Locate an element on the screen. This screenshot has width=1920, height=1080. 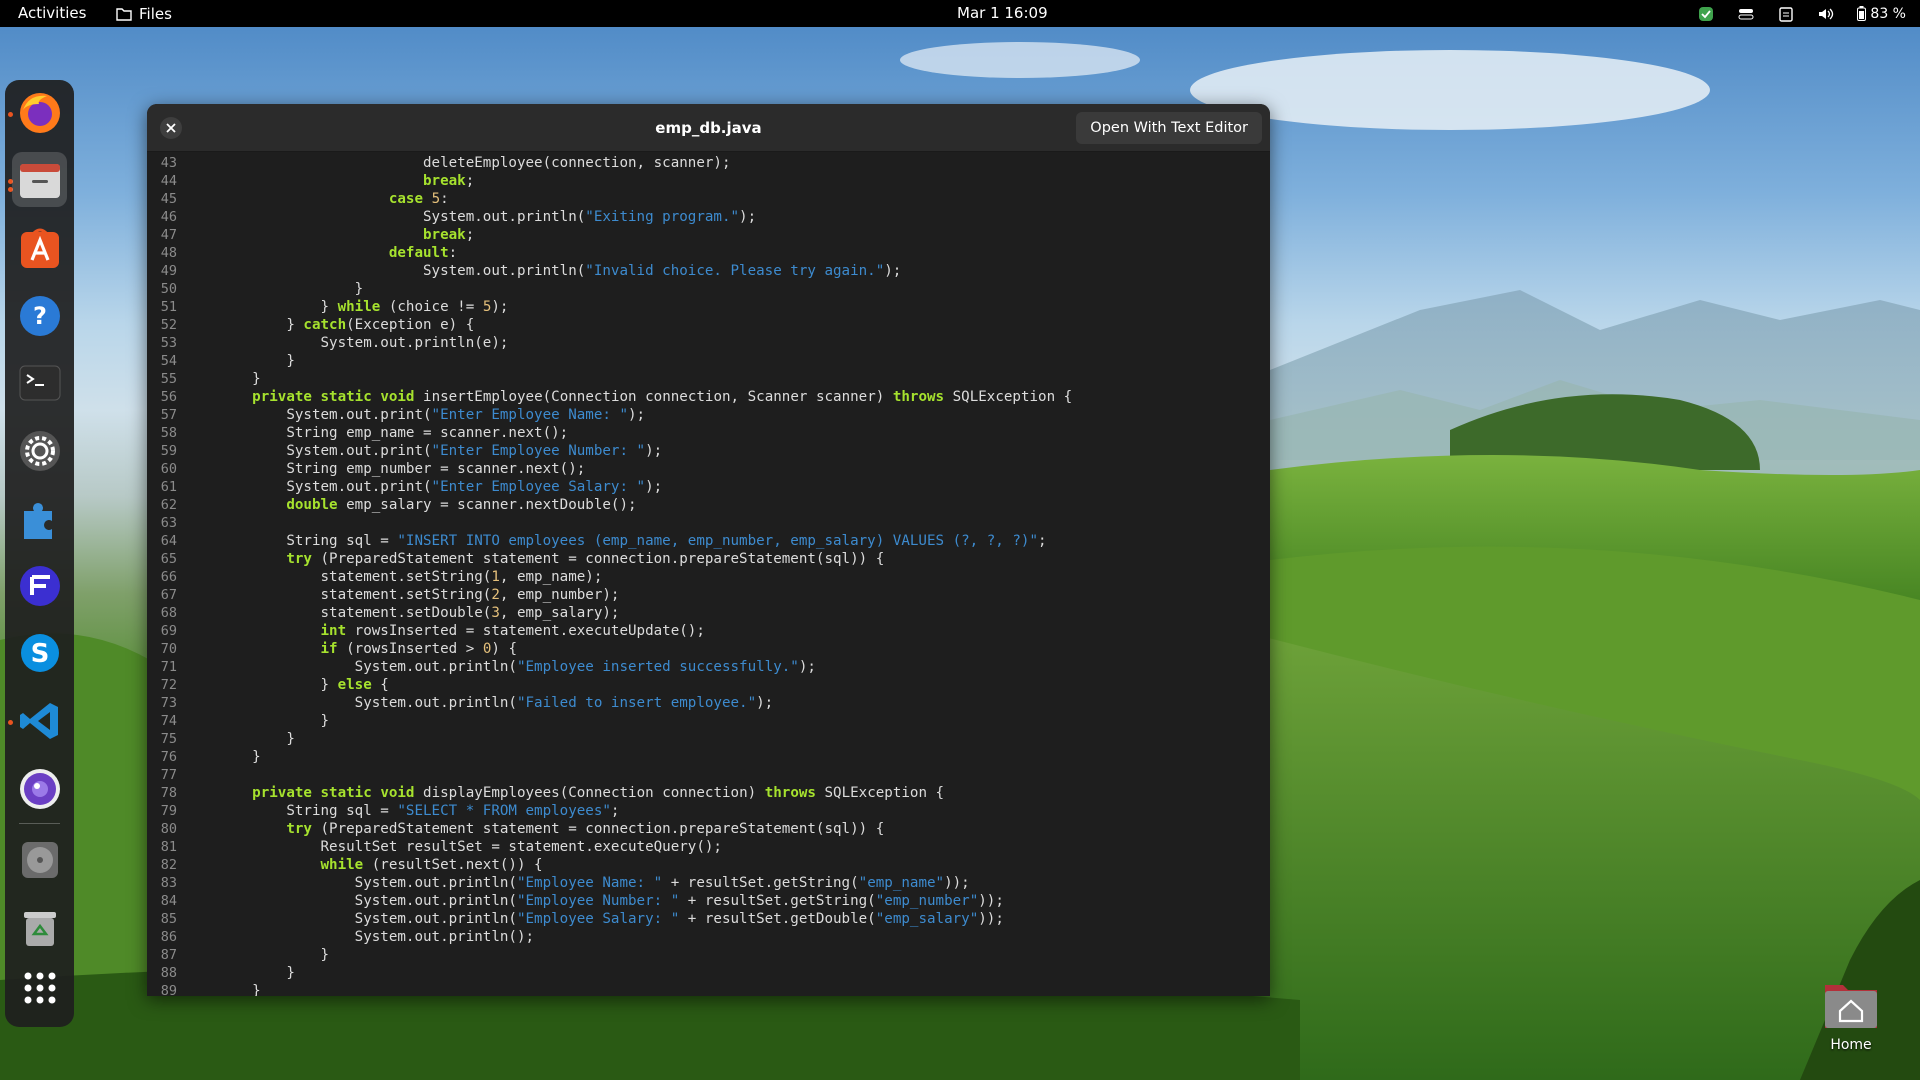
open-with-text-editor-button: Open With Text Editor is located at coordinates (1169, 128).